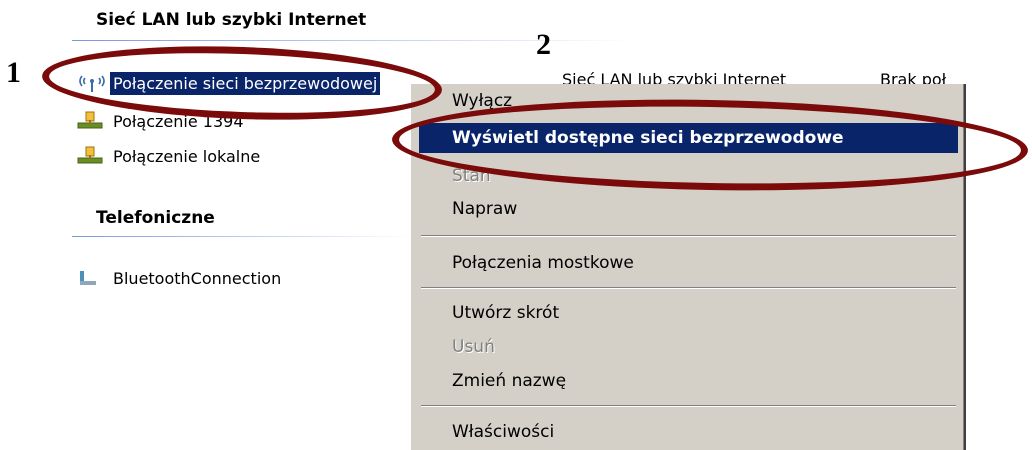 The width and height of the screenshot is (1032, 450). What do you see at coordinates (187, 156) in the screenshot?
I see `connection-label: Połączenie lokalne` at bounding box center [187, 156].